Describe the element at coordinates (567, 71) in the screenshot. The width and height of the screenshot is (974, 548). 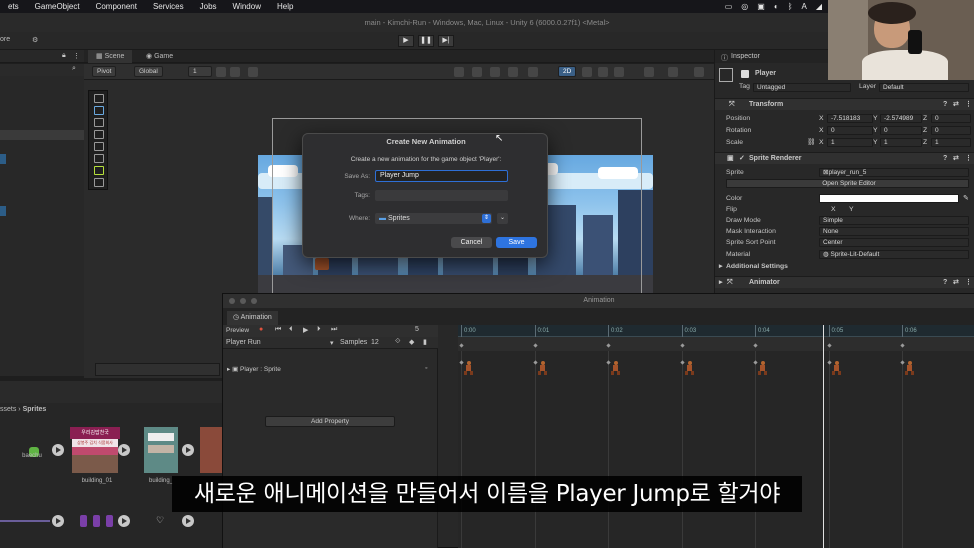
I see `2d-toggle: 2D` at that location.